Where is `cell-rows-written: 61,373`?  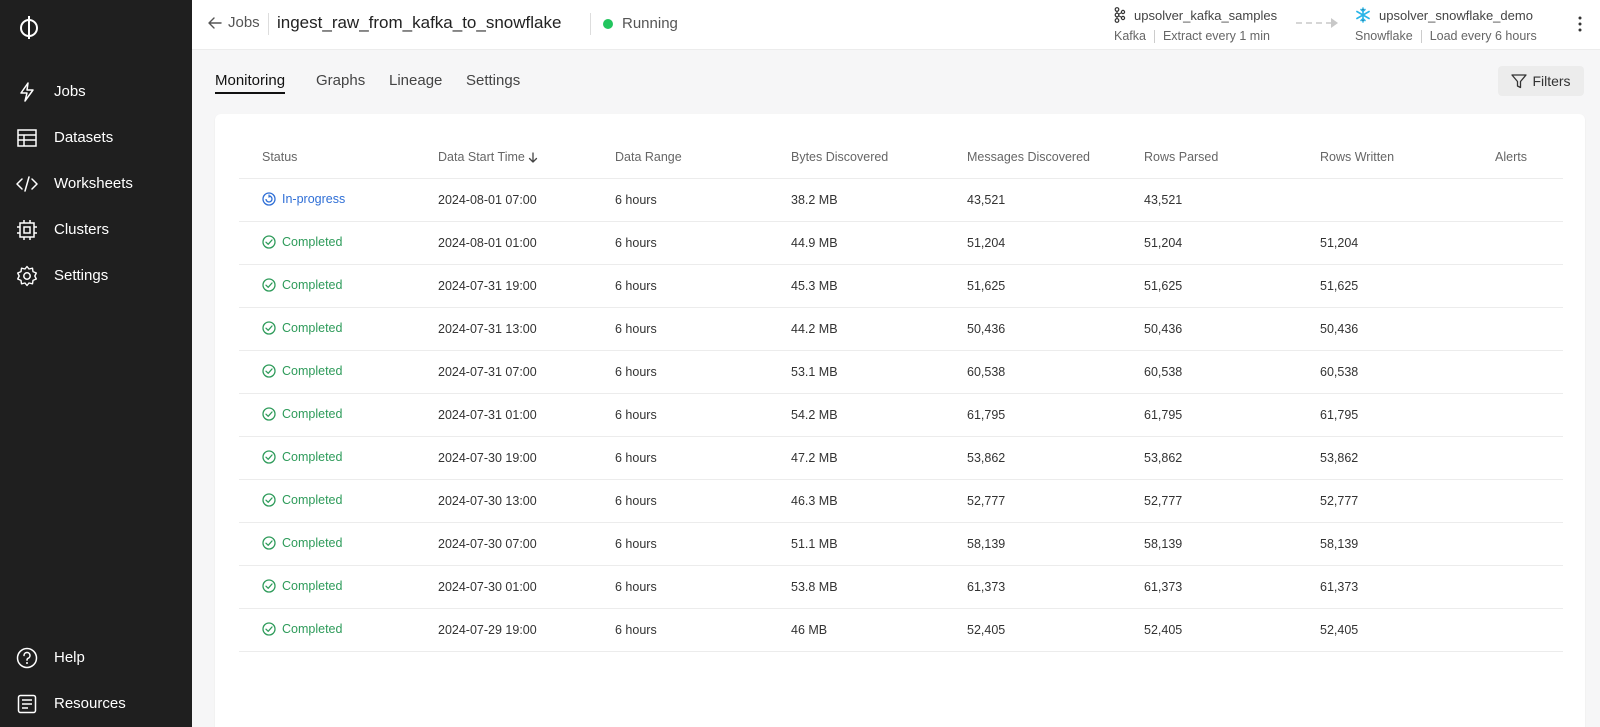 cell-rows-written: 61,373 is located at coordinates (1339, 587).